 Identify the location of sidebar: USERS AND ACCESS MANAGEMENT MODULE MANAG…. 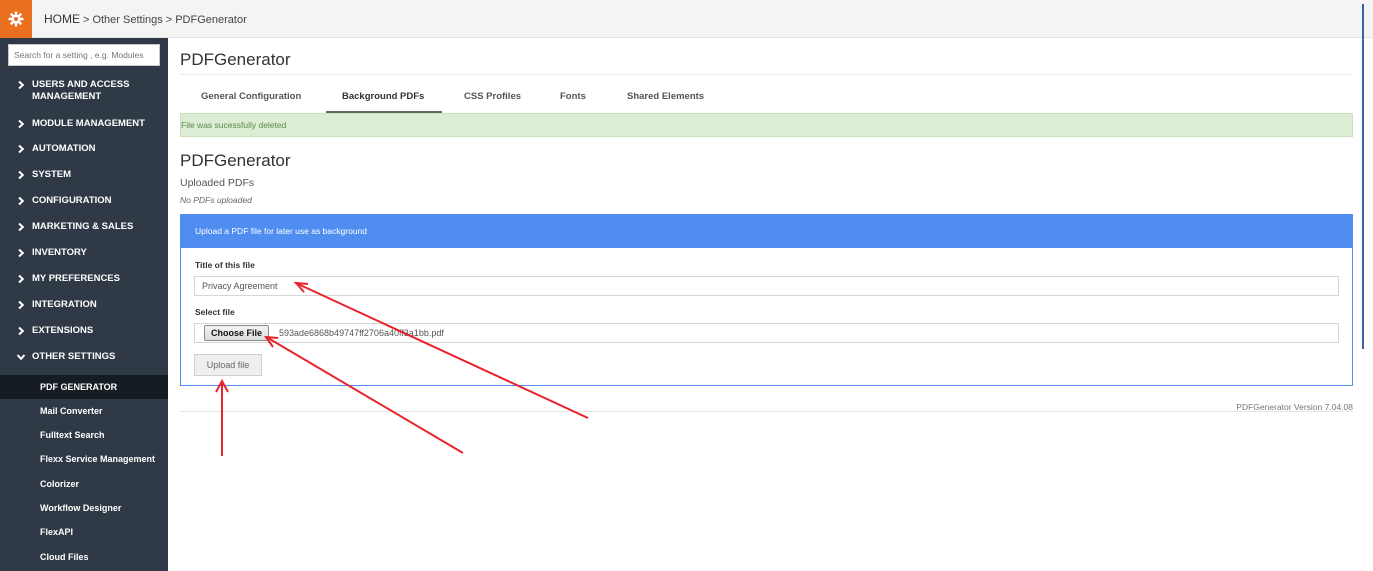
(84, 304).